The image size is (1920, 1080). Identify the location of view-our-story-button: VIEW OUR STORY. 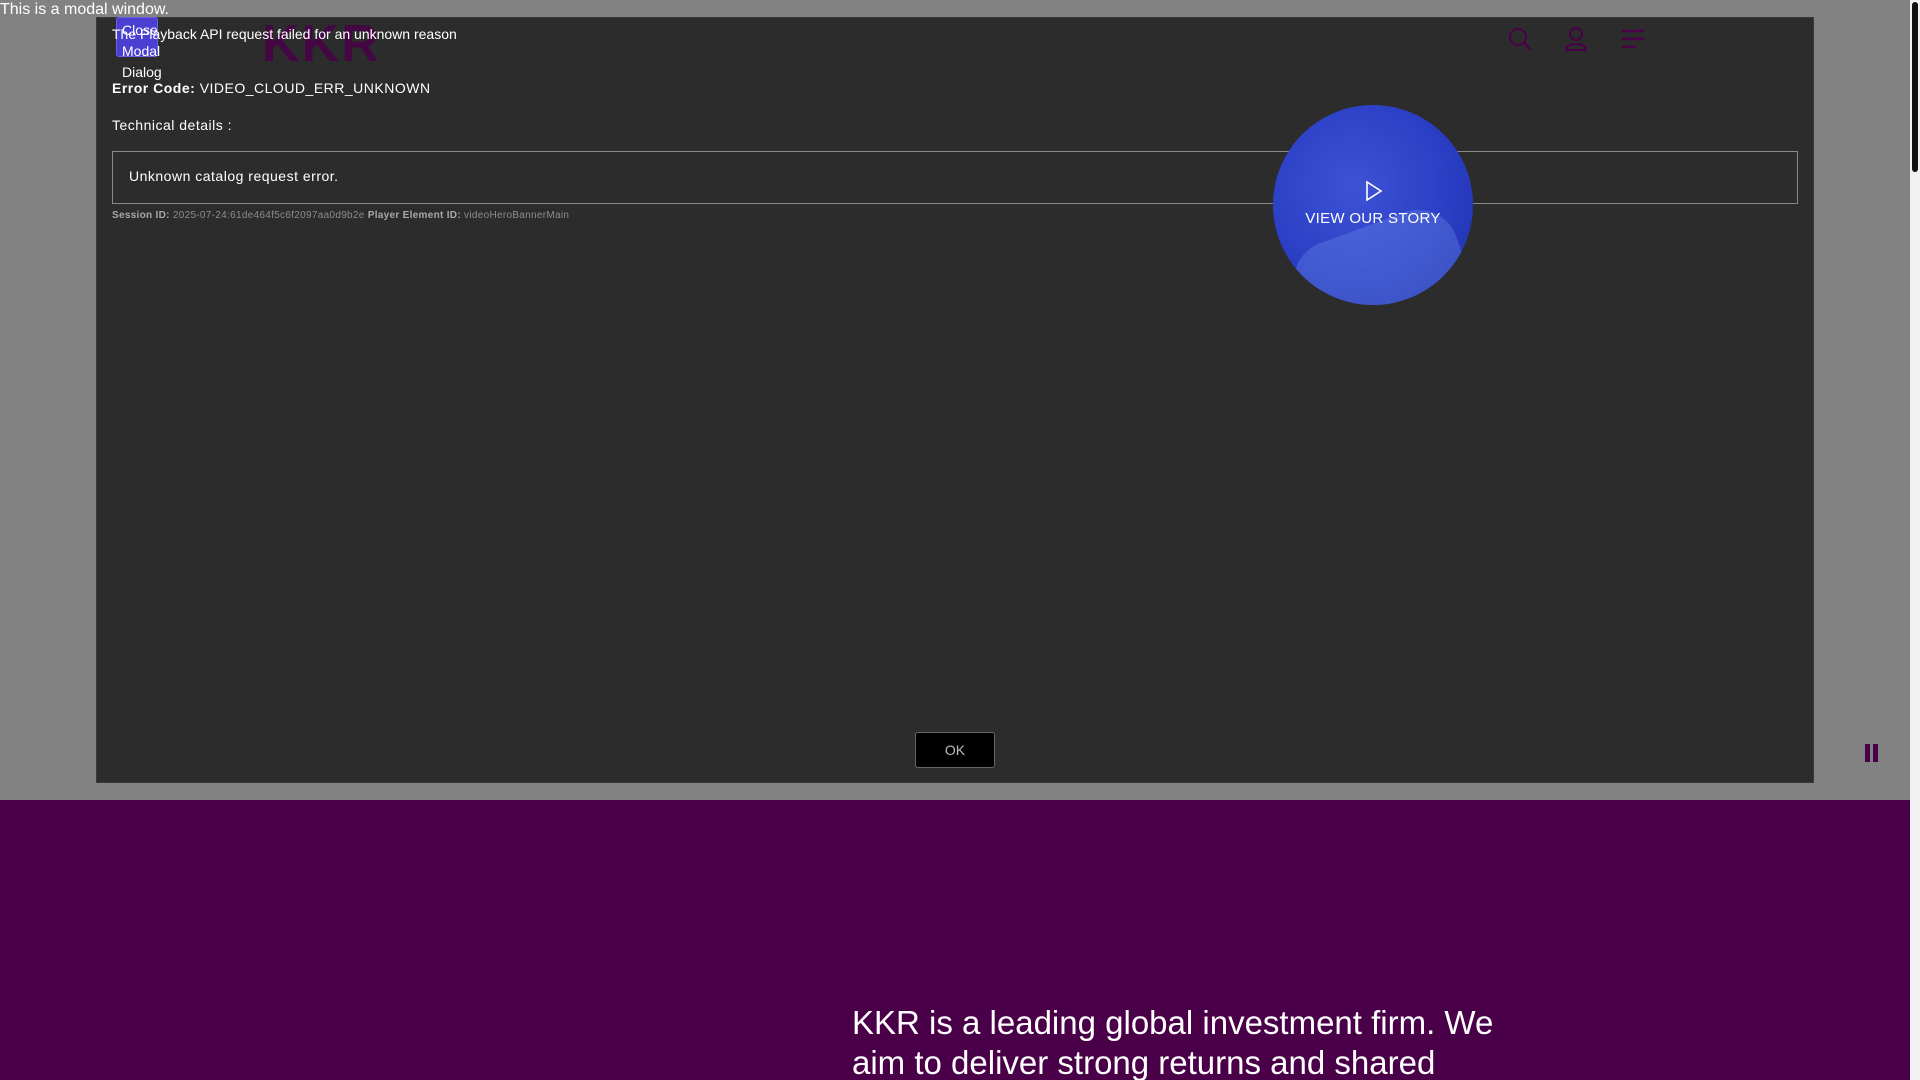
(1373, 205).